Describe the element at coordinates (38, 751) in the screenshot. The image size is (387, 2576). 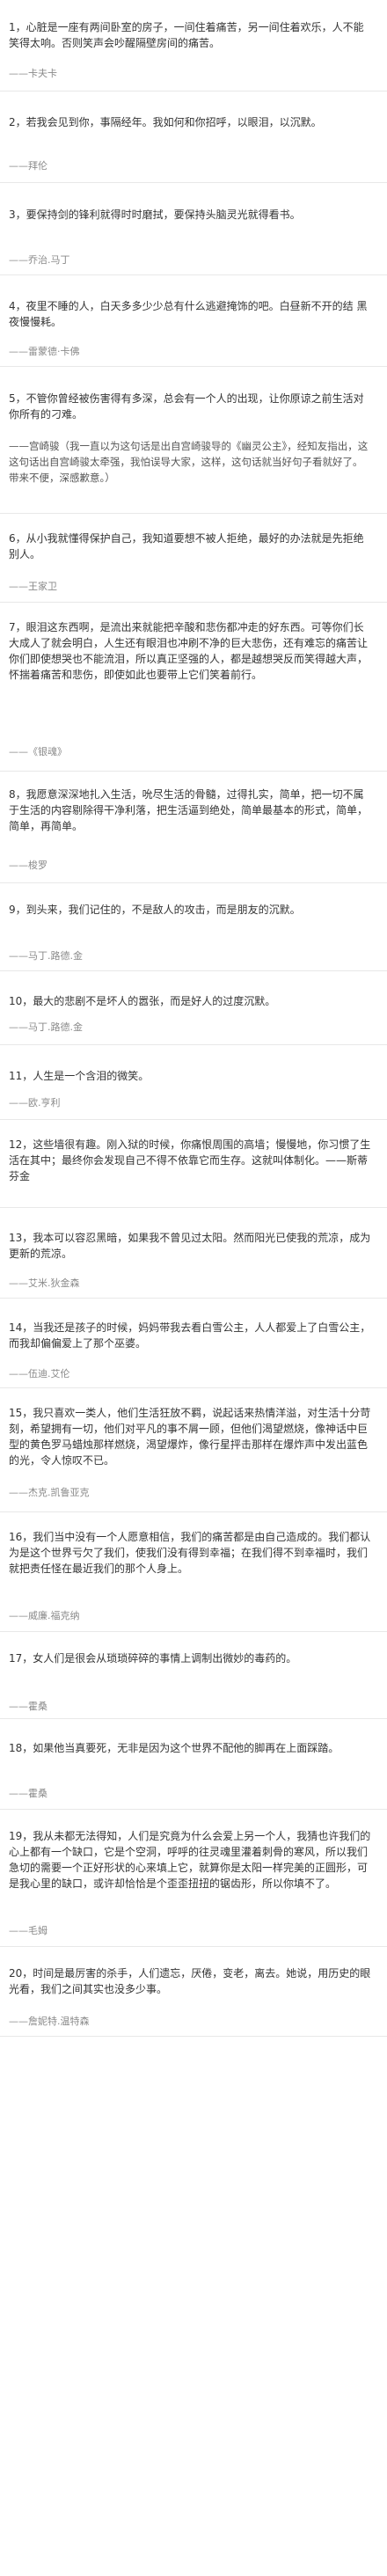
I see `quote-author: ——《银魂》` at that location.